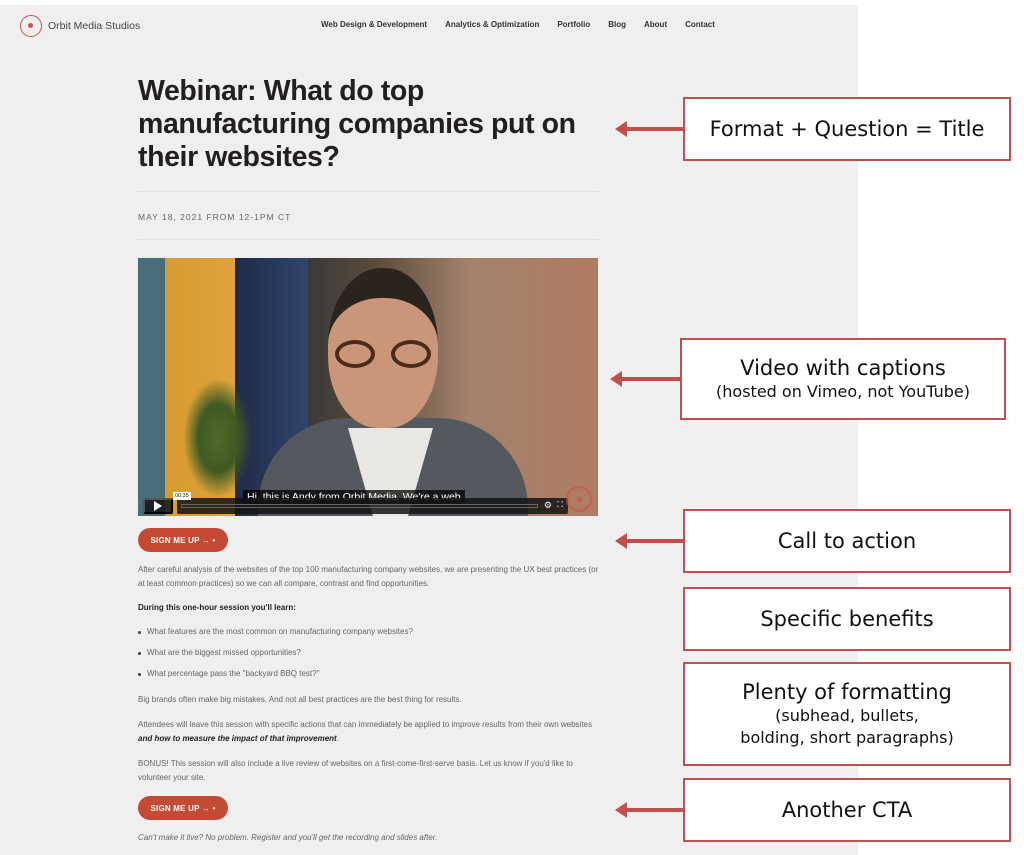 The height and width of the screenshot is (855, 1024). Describe the element at coordinates (183, 540) in the screenshot. I see `sign-me-up-button: SIGN ME UP → •` at that location.